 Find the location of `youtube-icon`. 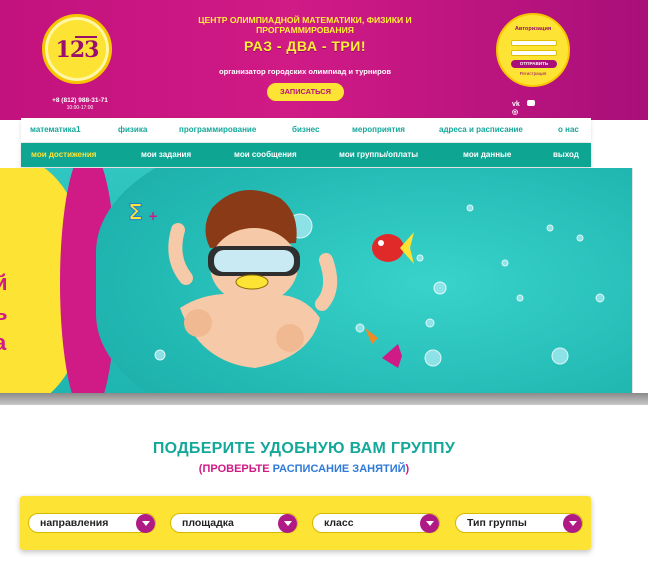

youtube-icon is located at coordinates (530, 103).